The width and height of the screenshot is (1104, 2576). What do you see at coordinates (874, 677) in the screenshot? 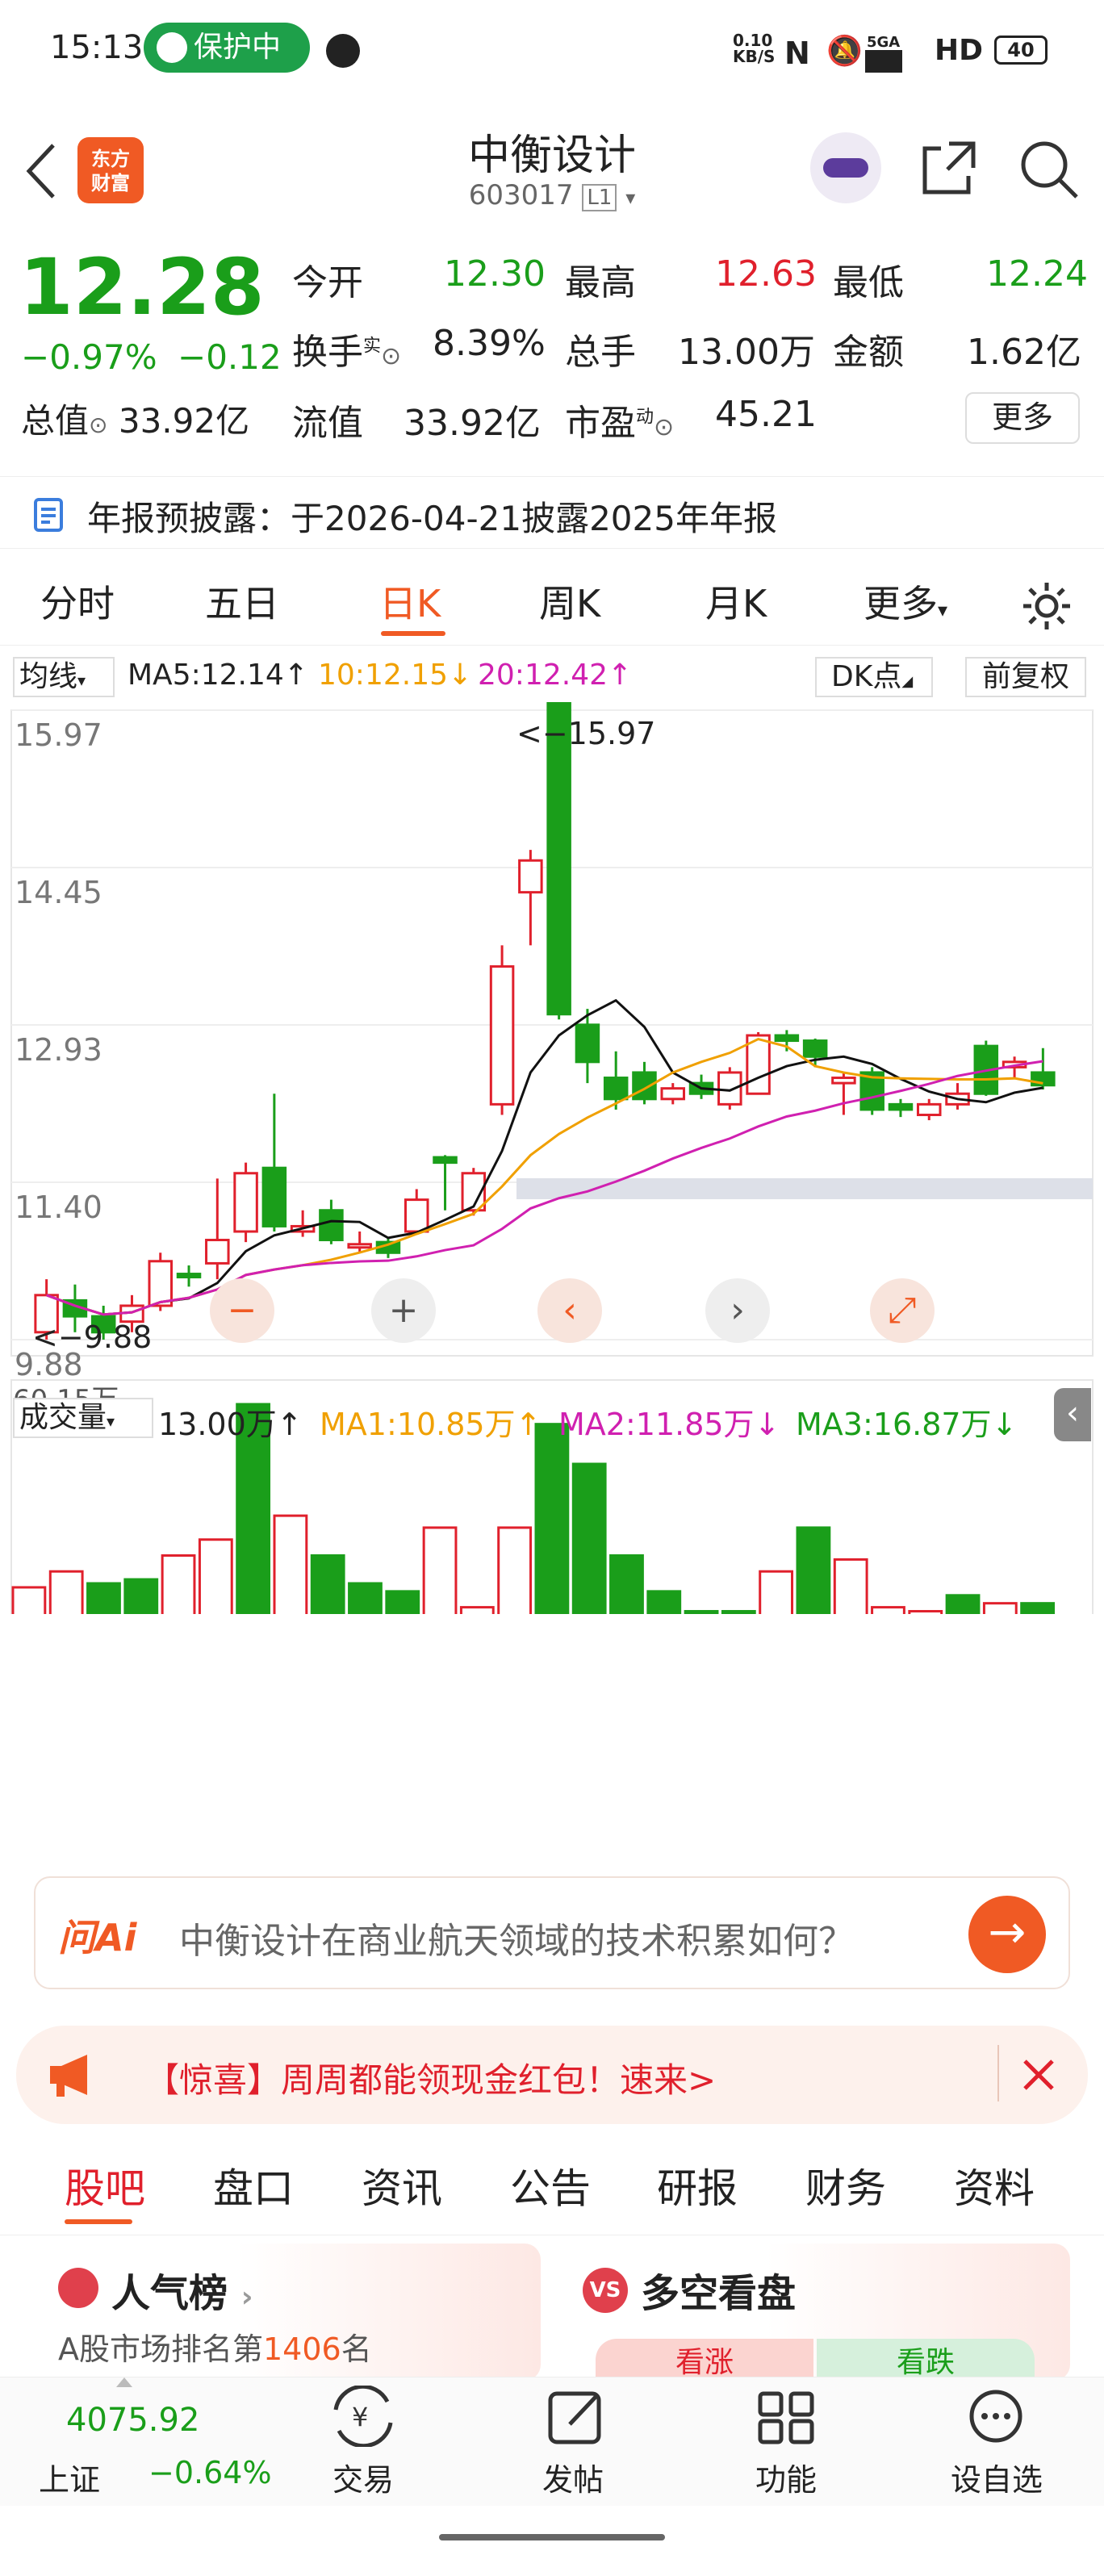
I see `dk-point-selector: DK点◢` at bounding box center [874, 677].